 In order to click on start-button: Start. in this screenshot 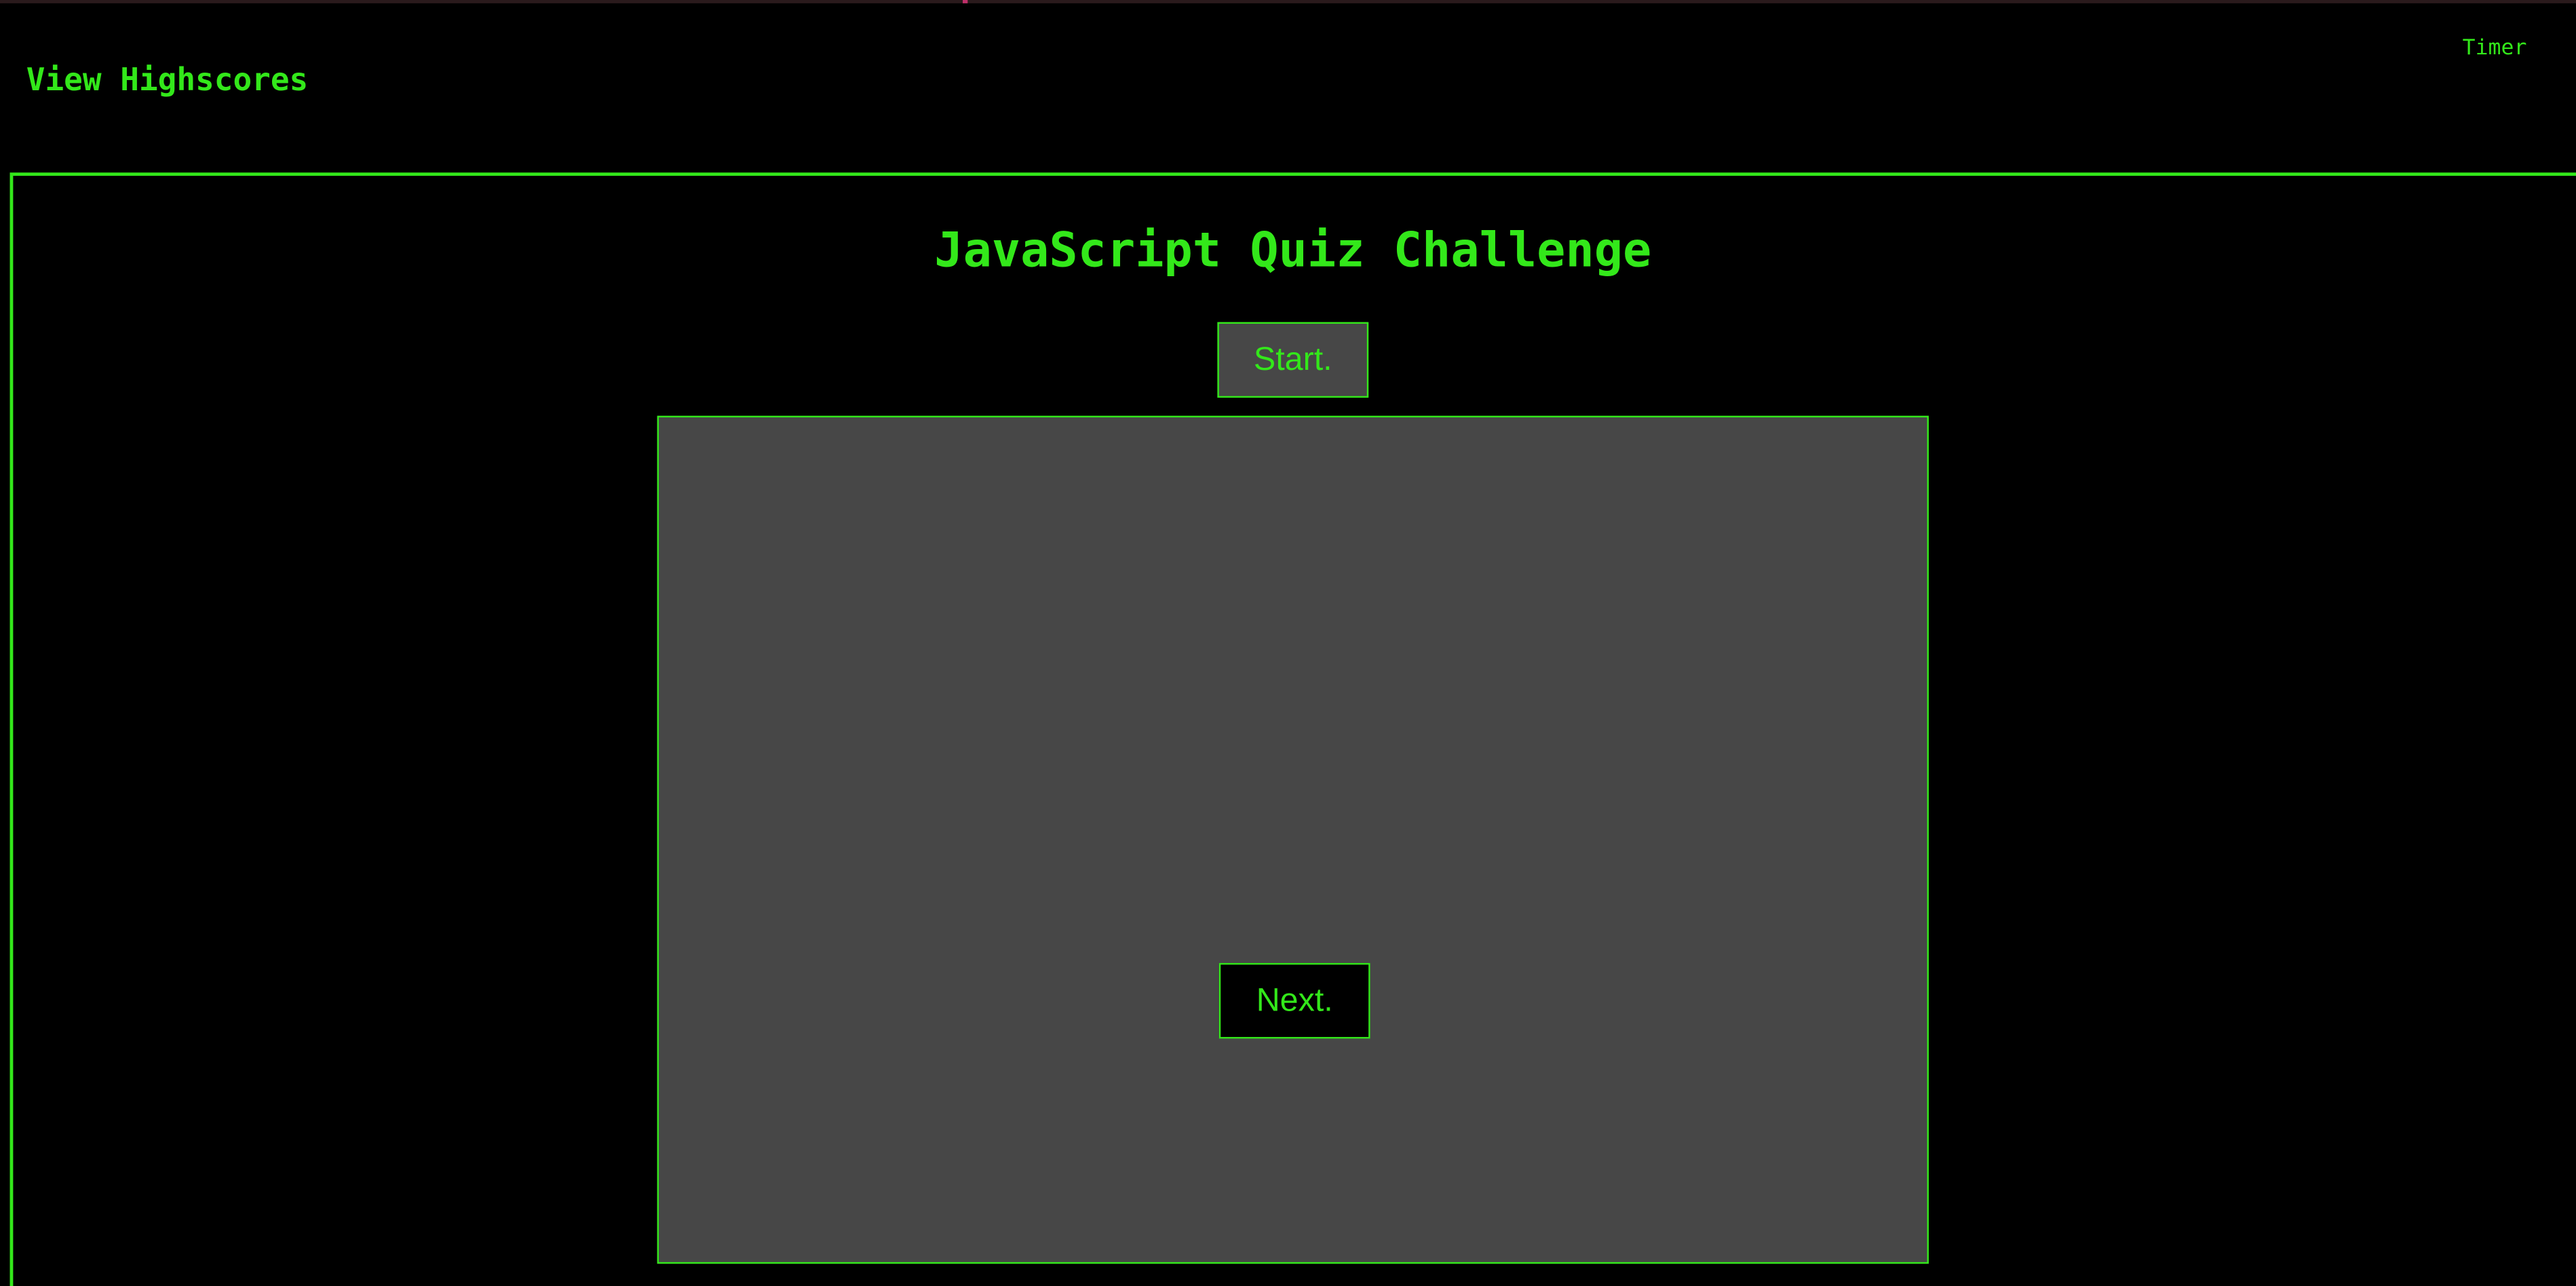, I will do `click(1293, 360)`.